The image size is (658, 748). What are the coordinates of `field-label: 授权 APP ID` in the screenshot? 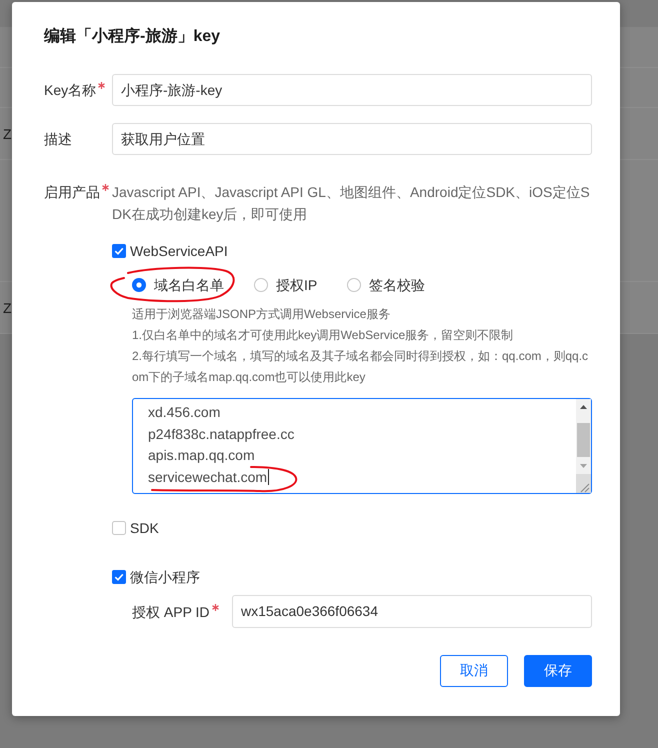 It's located at (171, 612).